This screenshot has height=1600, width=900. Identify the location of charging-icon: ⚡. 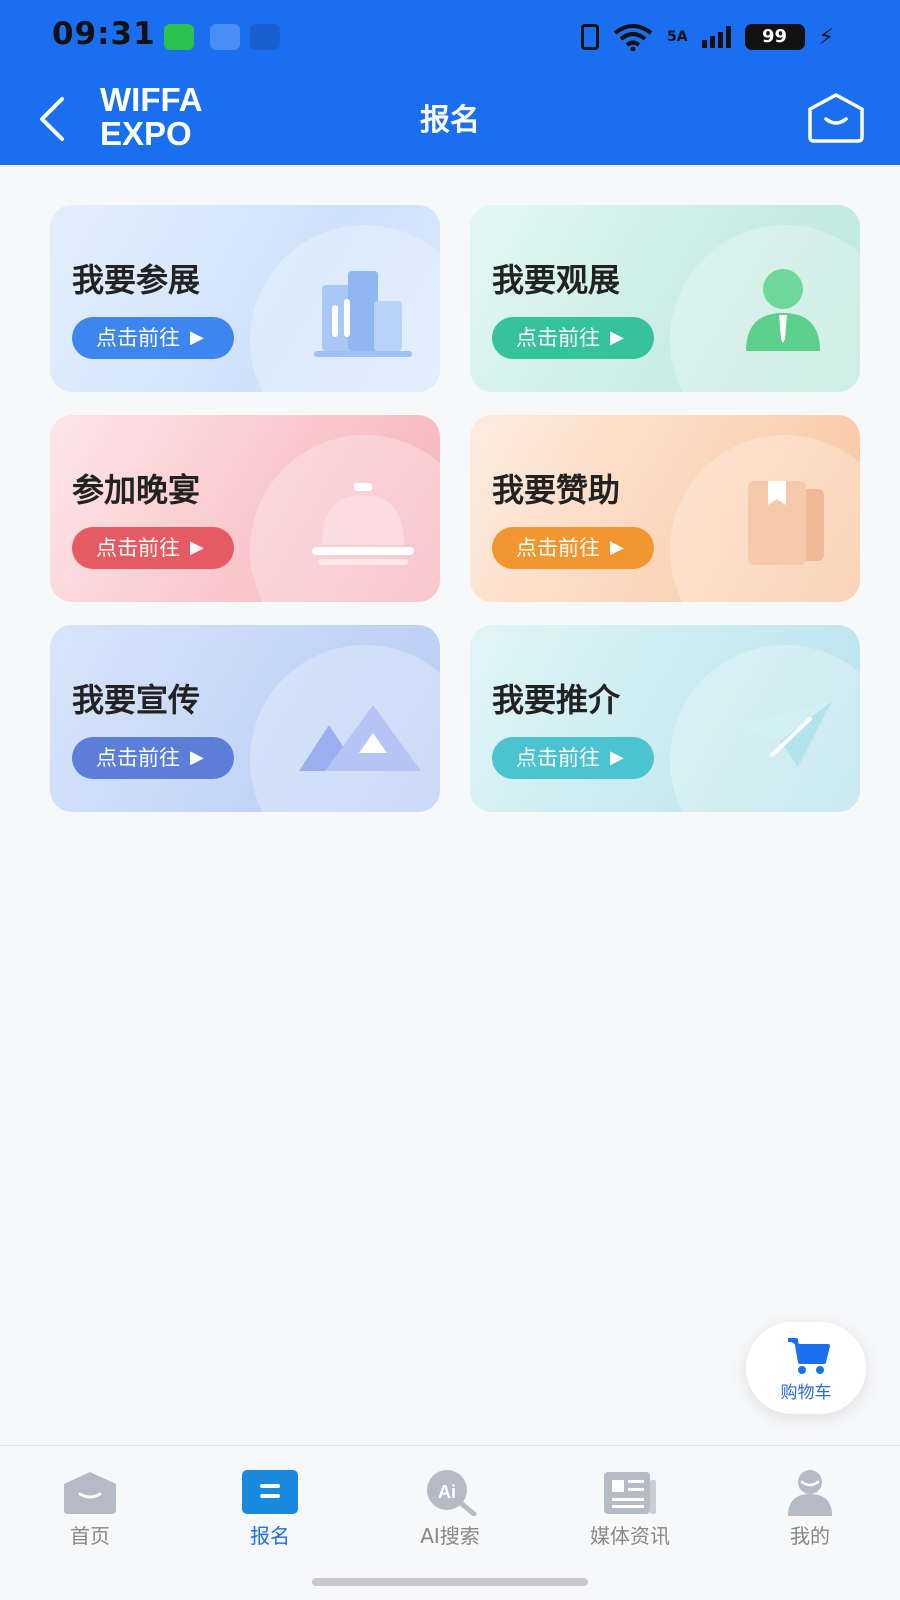
(826, 37).